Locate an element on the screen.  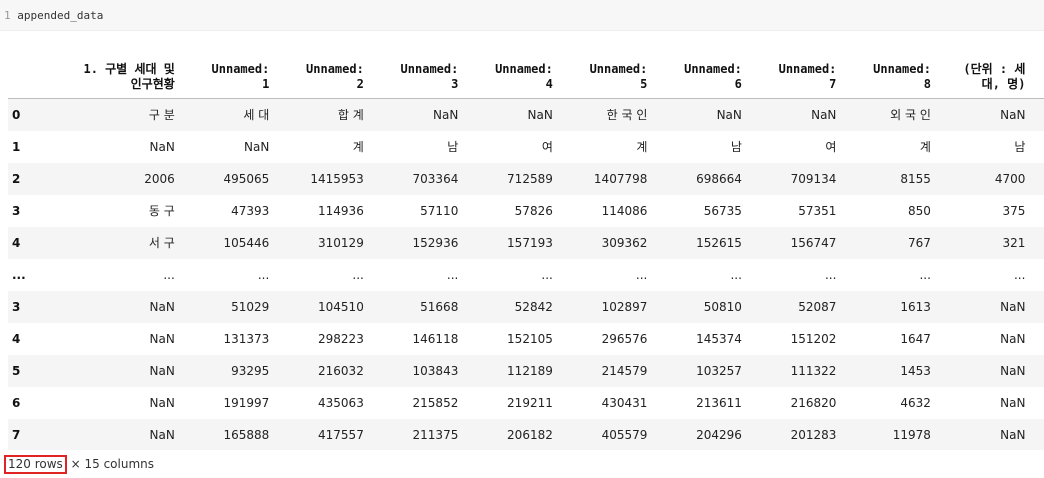
index-column-header is located at coordinates (39, 71).